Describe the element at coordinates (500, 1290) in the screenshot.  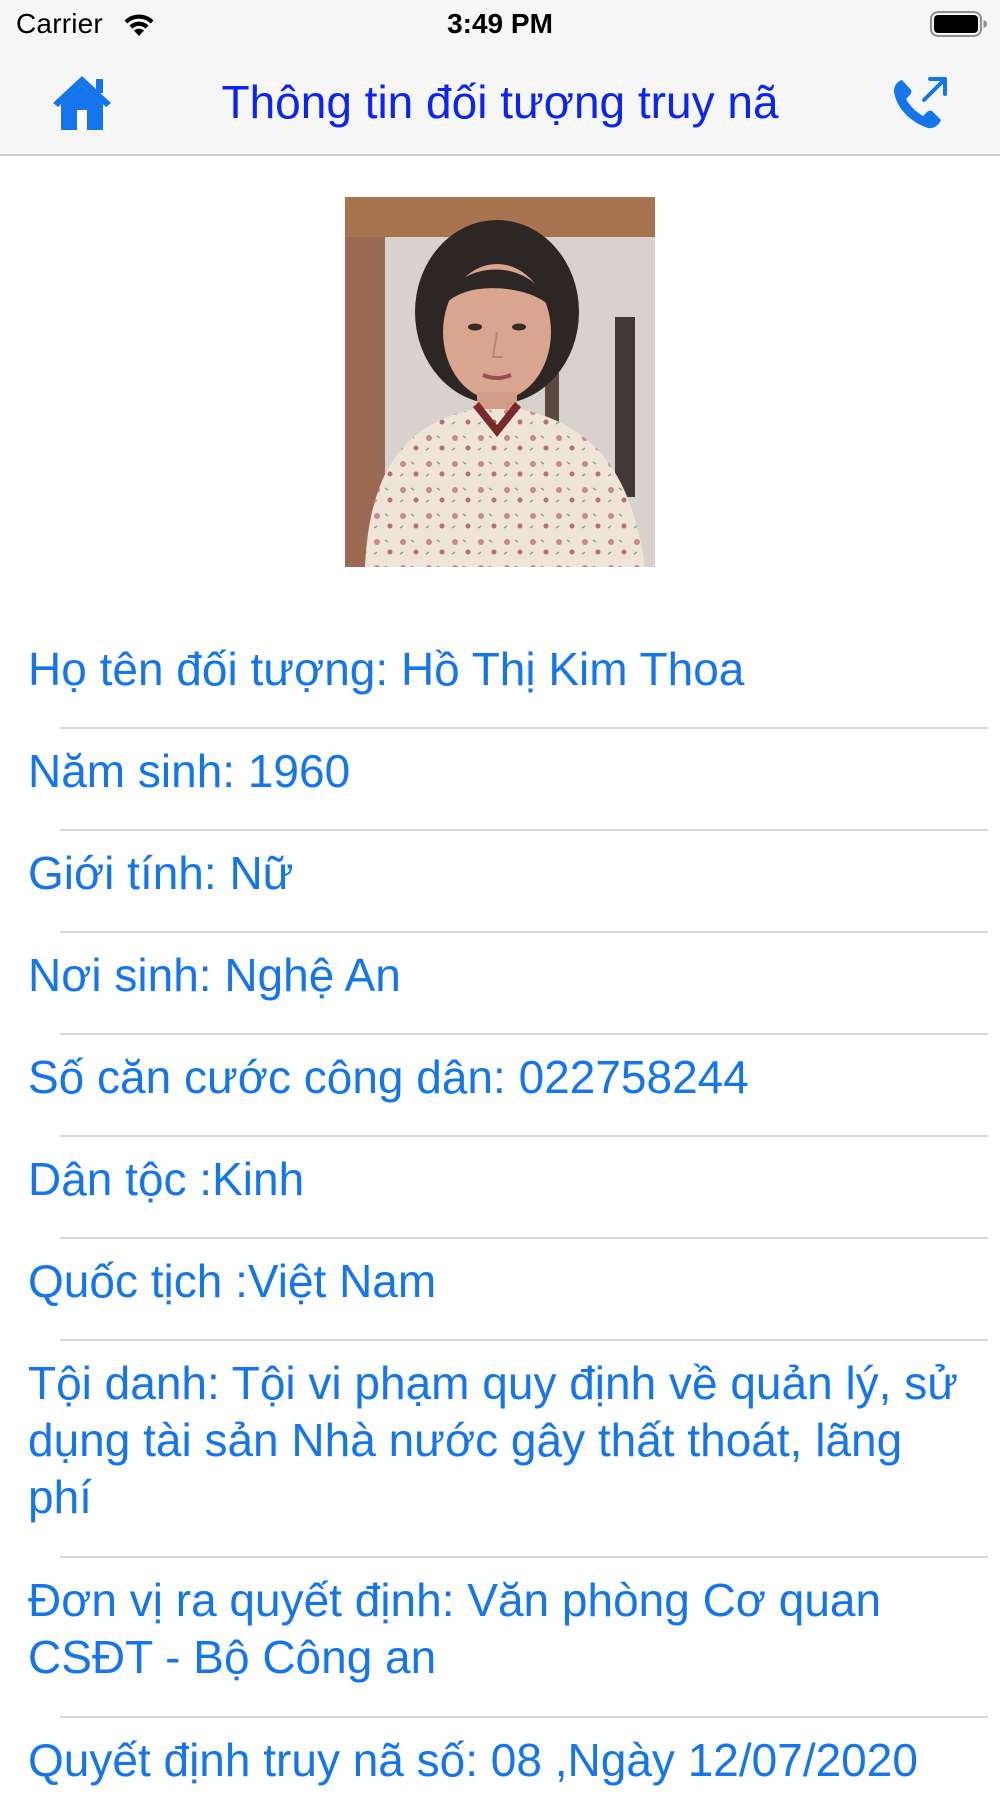
I see `info-row-nationality: Quốc tịch :Việt Nam` at that location.